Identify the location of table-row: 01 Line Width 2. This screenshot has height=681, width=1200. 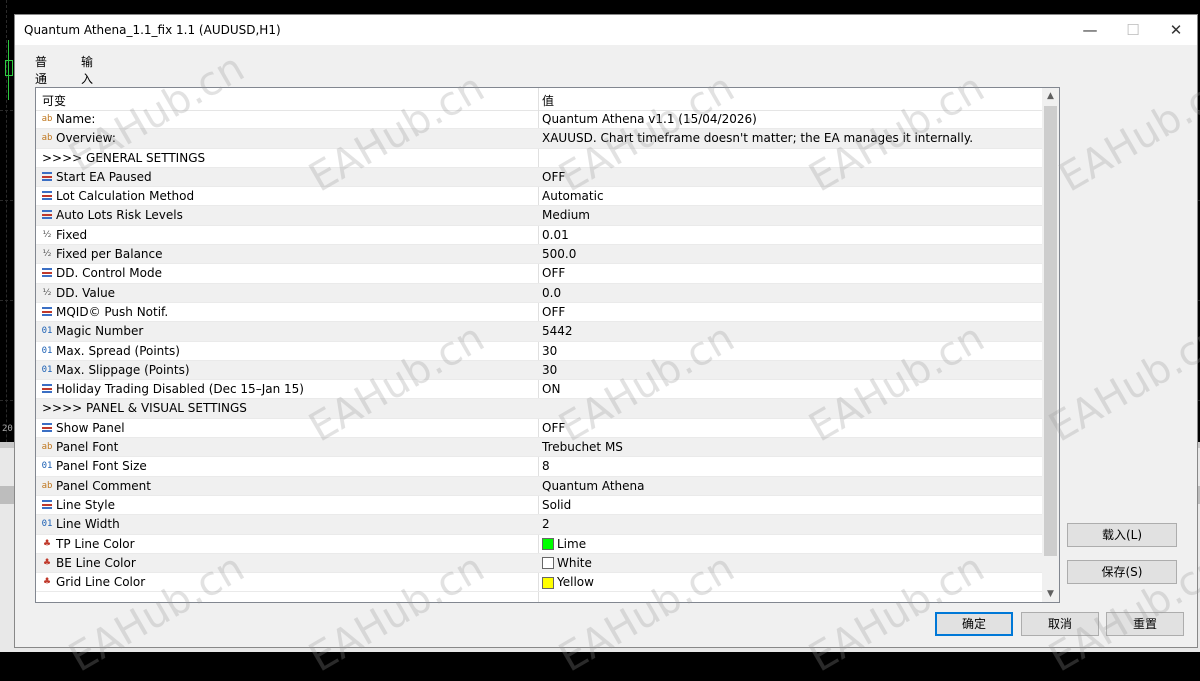
(539, 525).